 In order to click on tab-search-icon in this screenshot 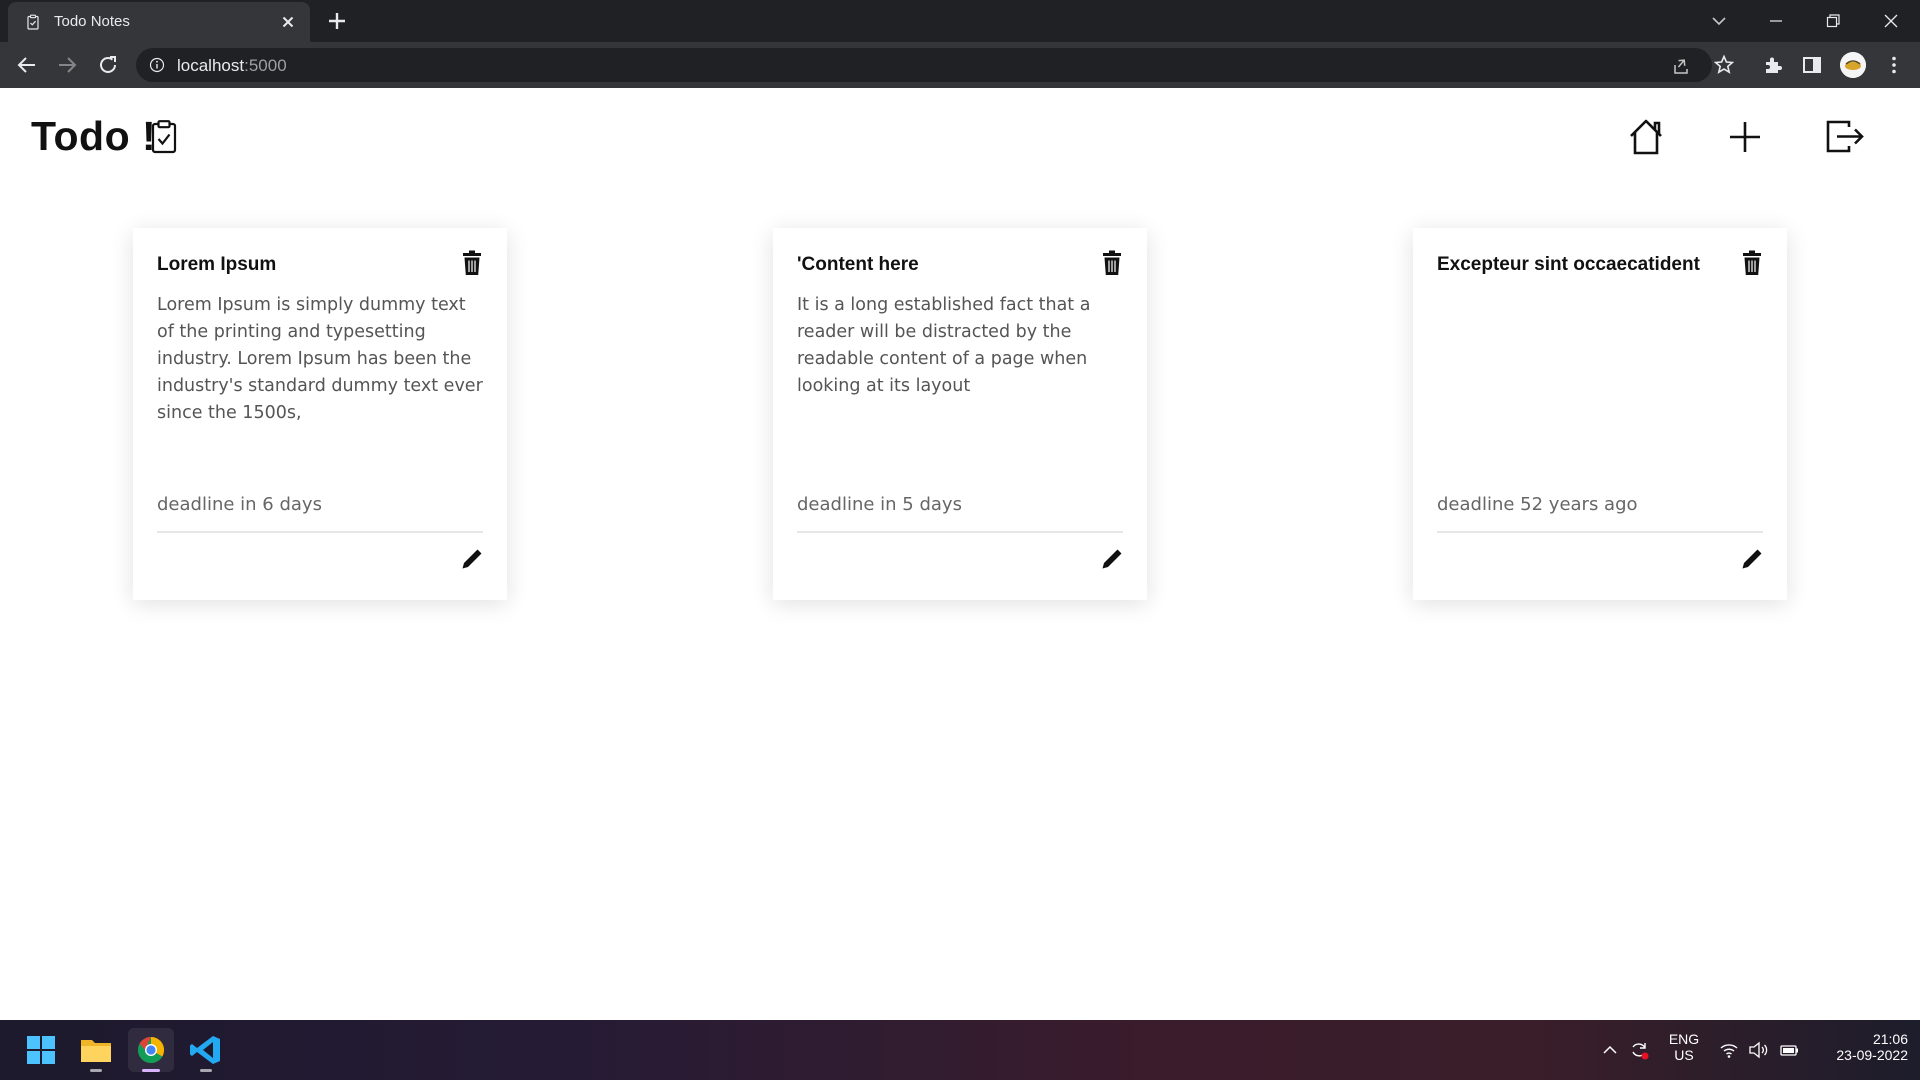, I will do `click(1719, 21)`.